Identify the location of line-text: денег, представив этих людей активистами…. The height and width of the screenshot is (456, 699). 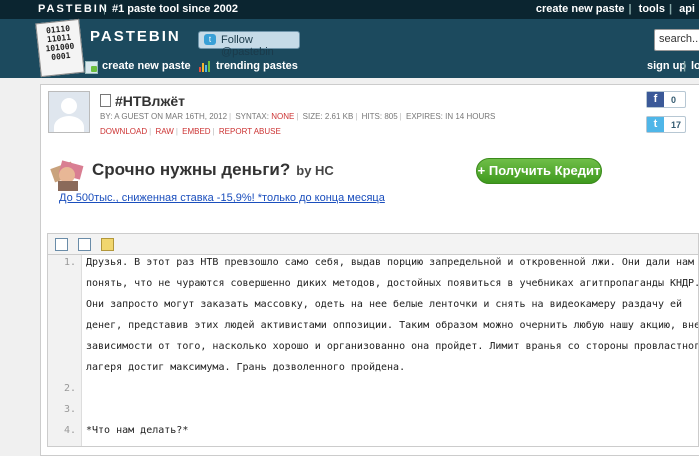
(392, 325).